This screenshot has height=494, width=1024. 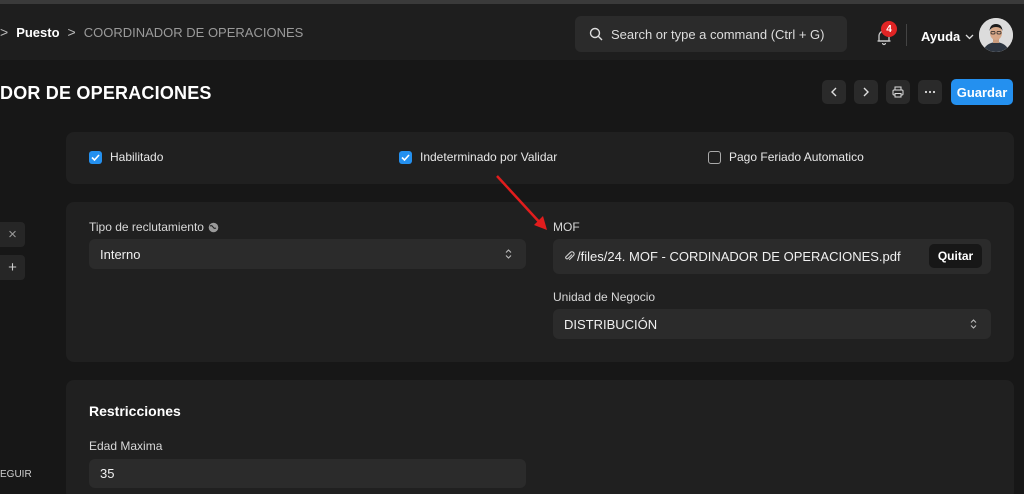 What do you see at coordinates (126, 446) in the screenshot?
I see `edad-maxima-label: Edad Maxima` at bounding box center [126, 446].